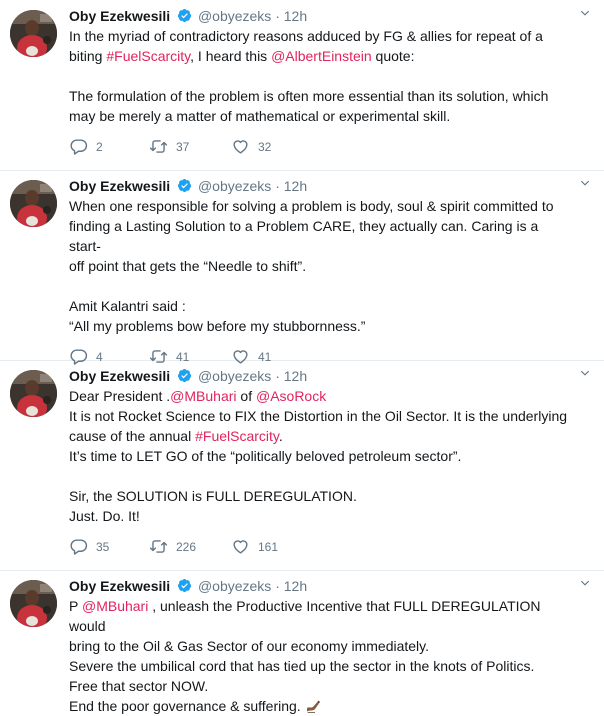 Image resolution: width=604 pixels, height=716 pixels. Describe the element at coordinates (186, 547) in the screenshot. I see `retweet-count: 226` at that location.